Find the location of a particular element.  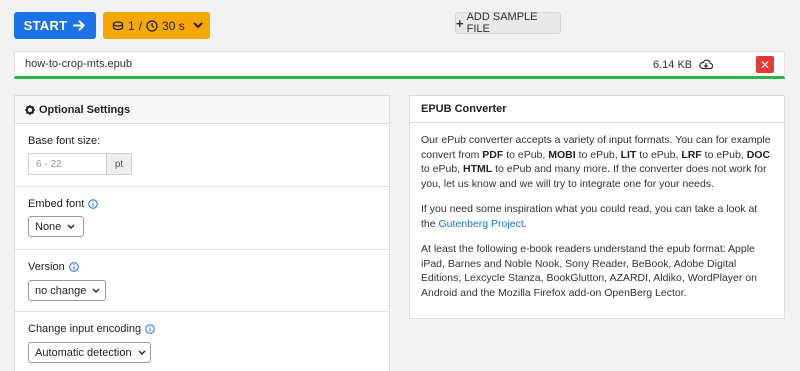

embed-font-select: None is located at coordinates (56, 226).